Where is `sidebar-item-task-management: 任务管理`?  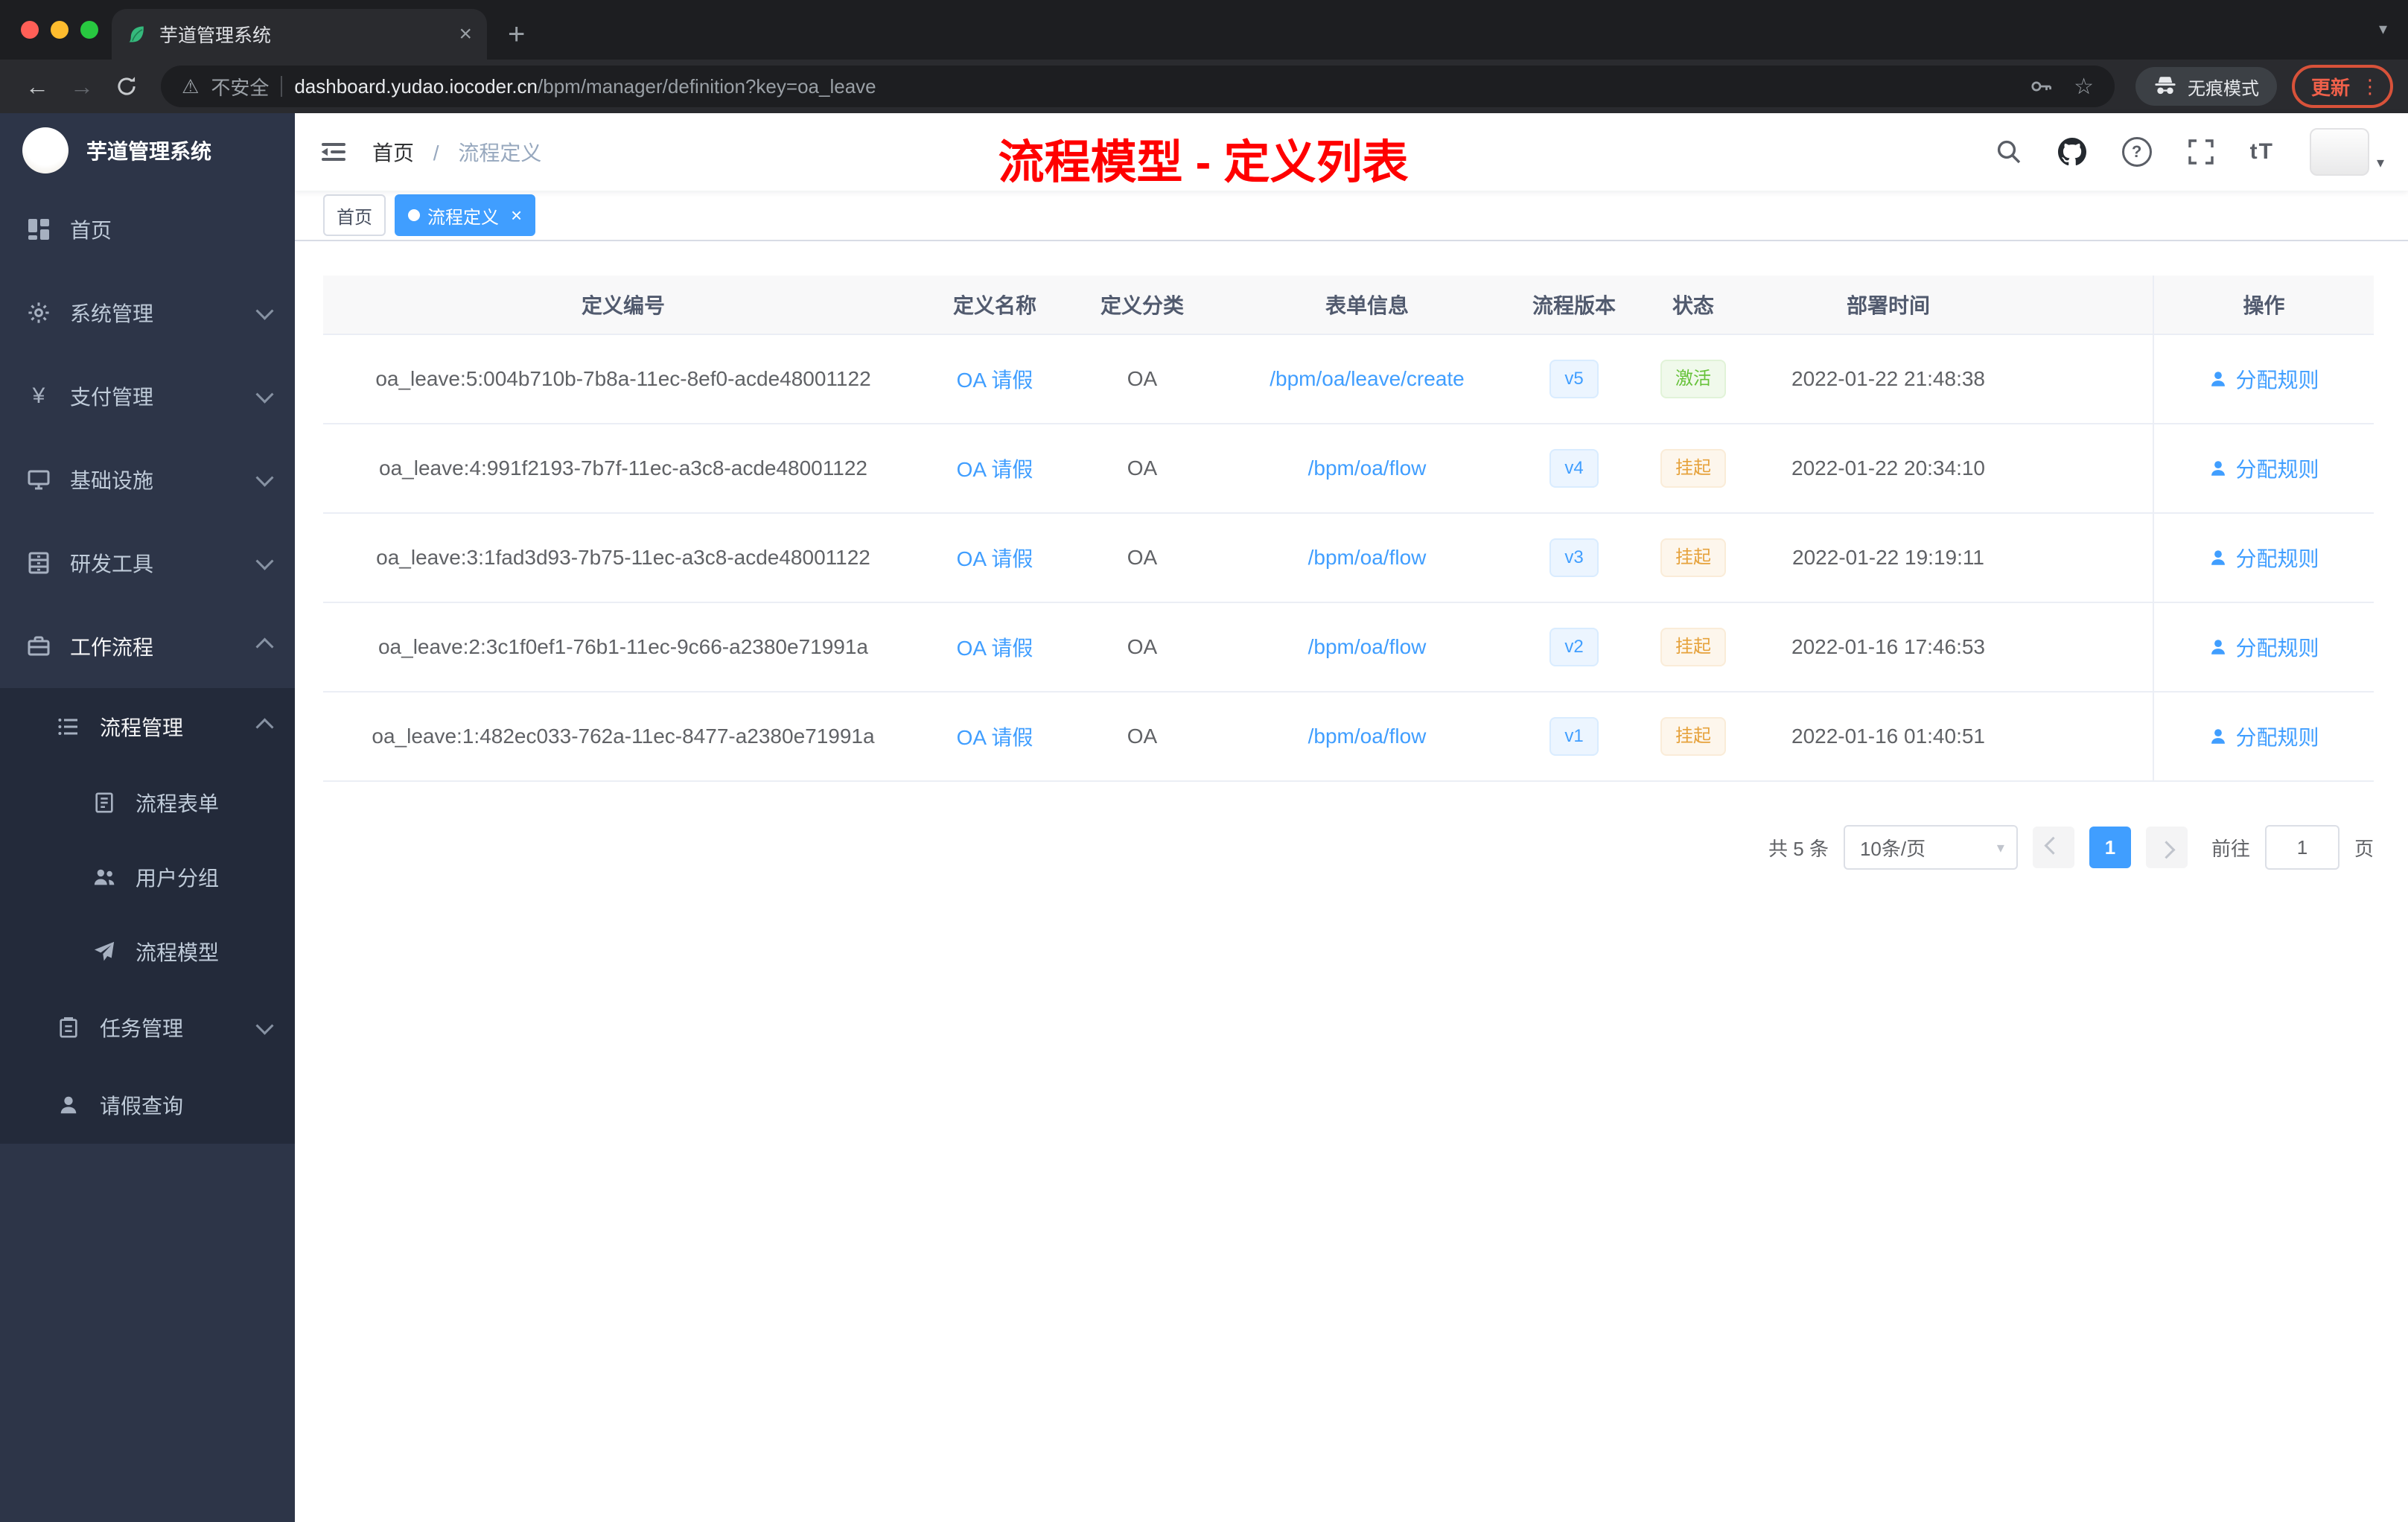 sidebar-item-task-management: 任务管理 is located at coordinates (147, 1027).